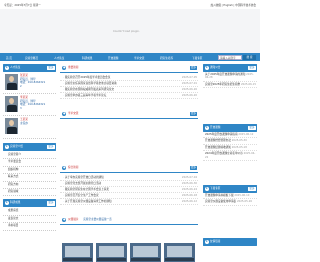 The width and height of the screenshot is (320, 262). I want to click on general-news-date: 2025-06-12, so click(188, 201).